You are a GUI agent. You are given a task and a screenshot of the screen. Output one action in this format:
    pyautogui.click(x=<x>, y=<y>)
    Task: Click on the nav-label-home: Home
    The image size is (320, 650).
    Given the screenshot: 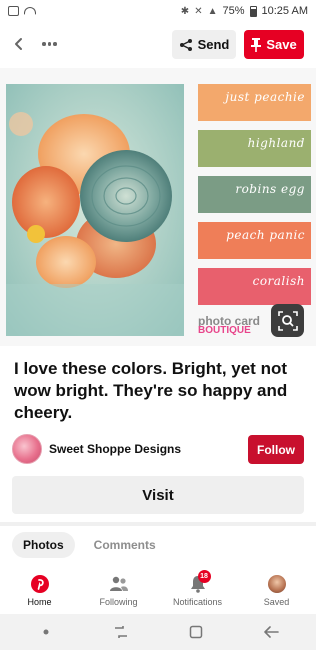 What is the action you would take?
    pyautogui.click(x=39, y=602)
    